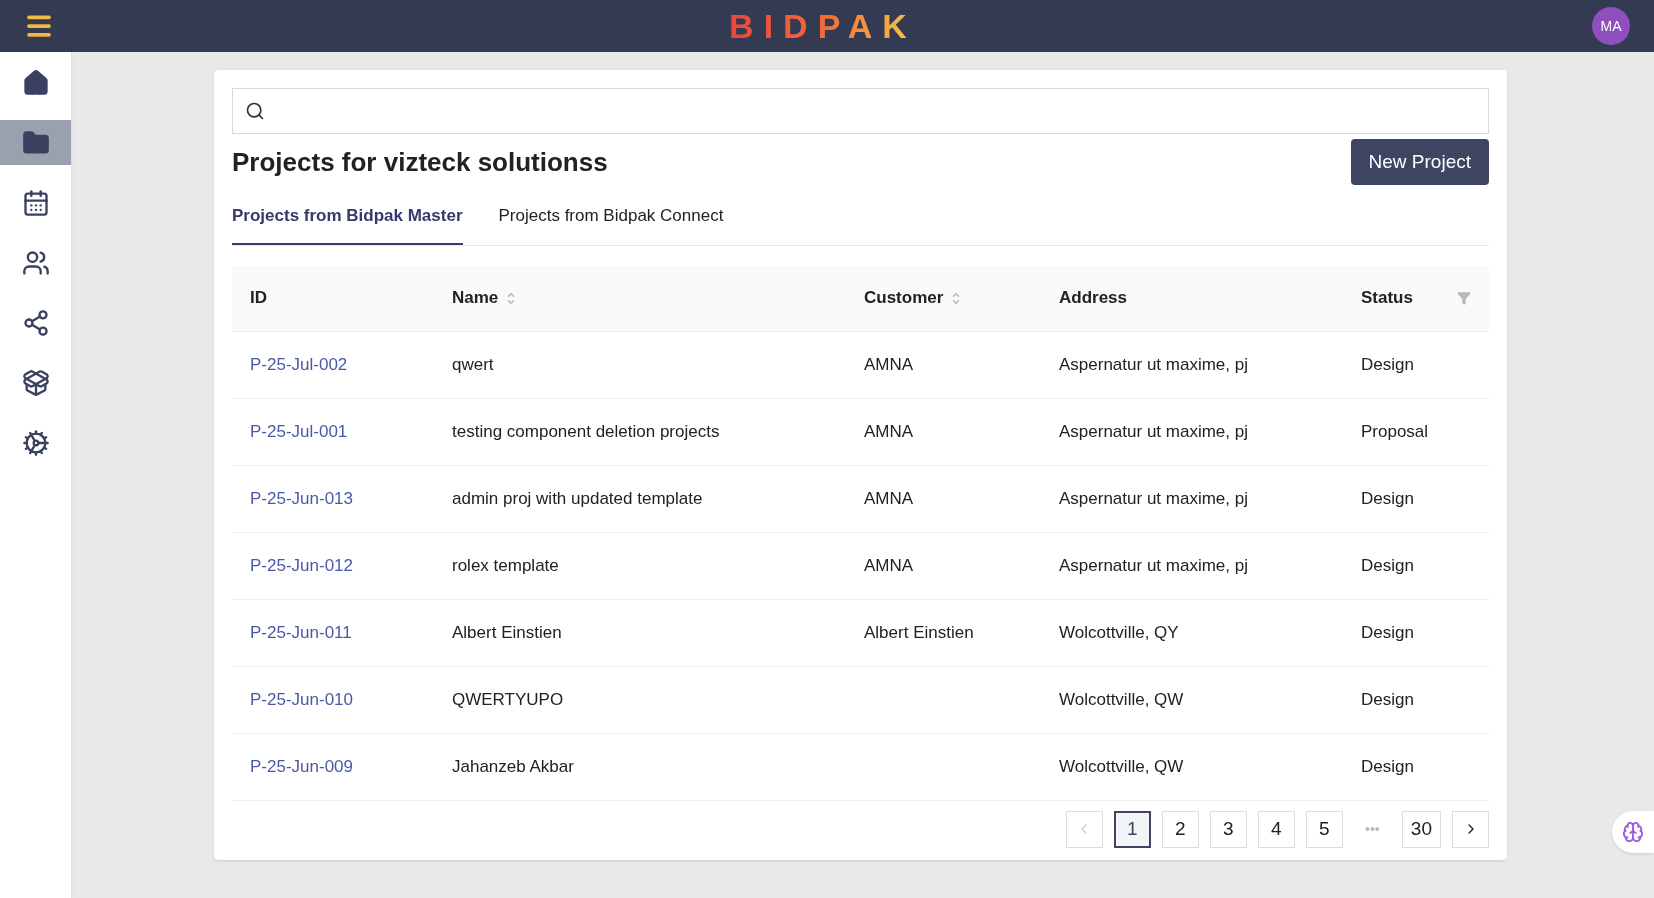 This screenshot has width=1654, height=898. I want to click on table-cell: Wolcottville, QY, so click(1119, 632).